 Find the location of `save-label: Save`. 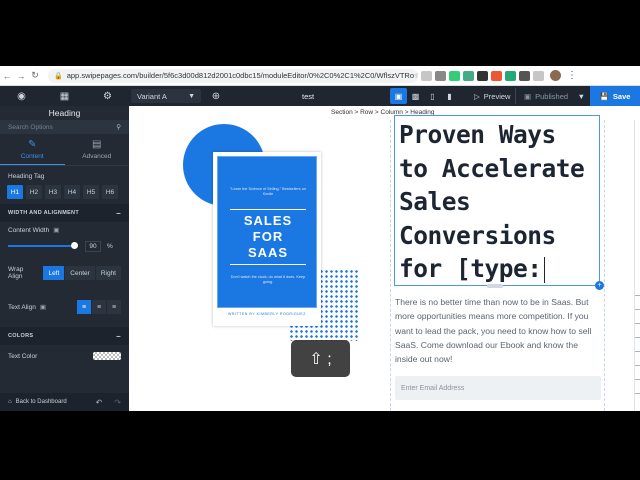

save-label: Save is located at coordinates (621, 96).